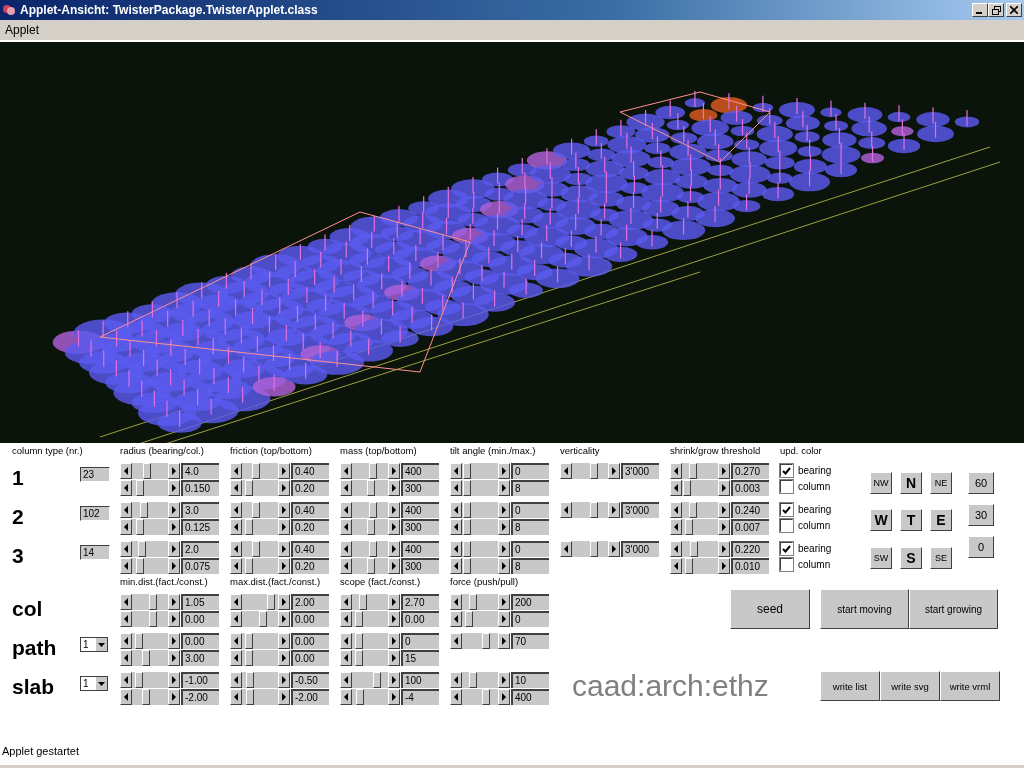  What do you see at coordinates (996, 10) in the screenshot?
I see `restore-button` at bounding box center [996, 10].